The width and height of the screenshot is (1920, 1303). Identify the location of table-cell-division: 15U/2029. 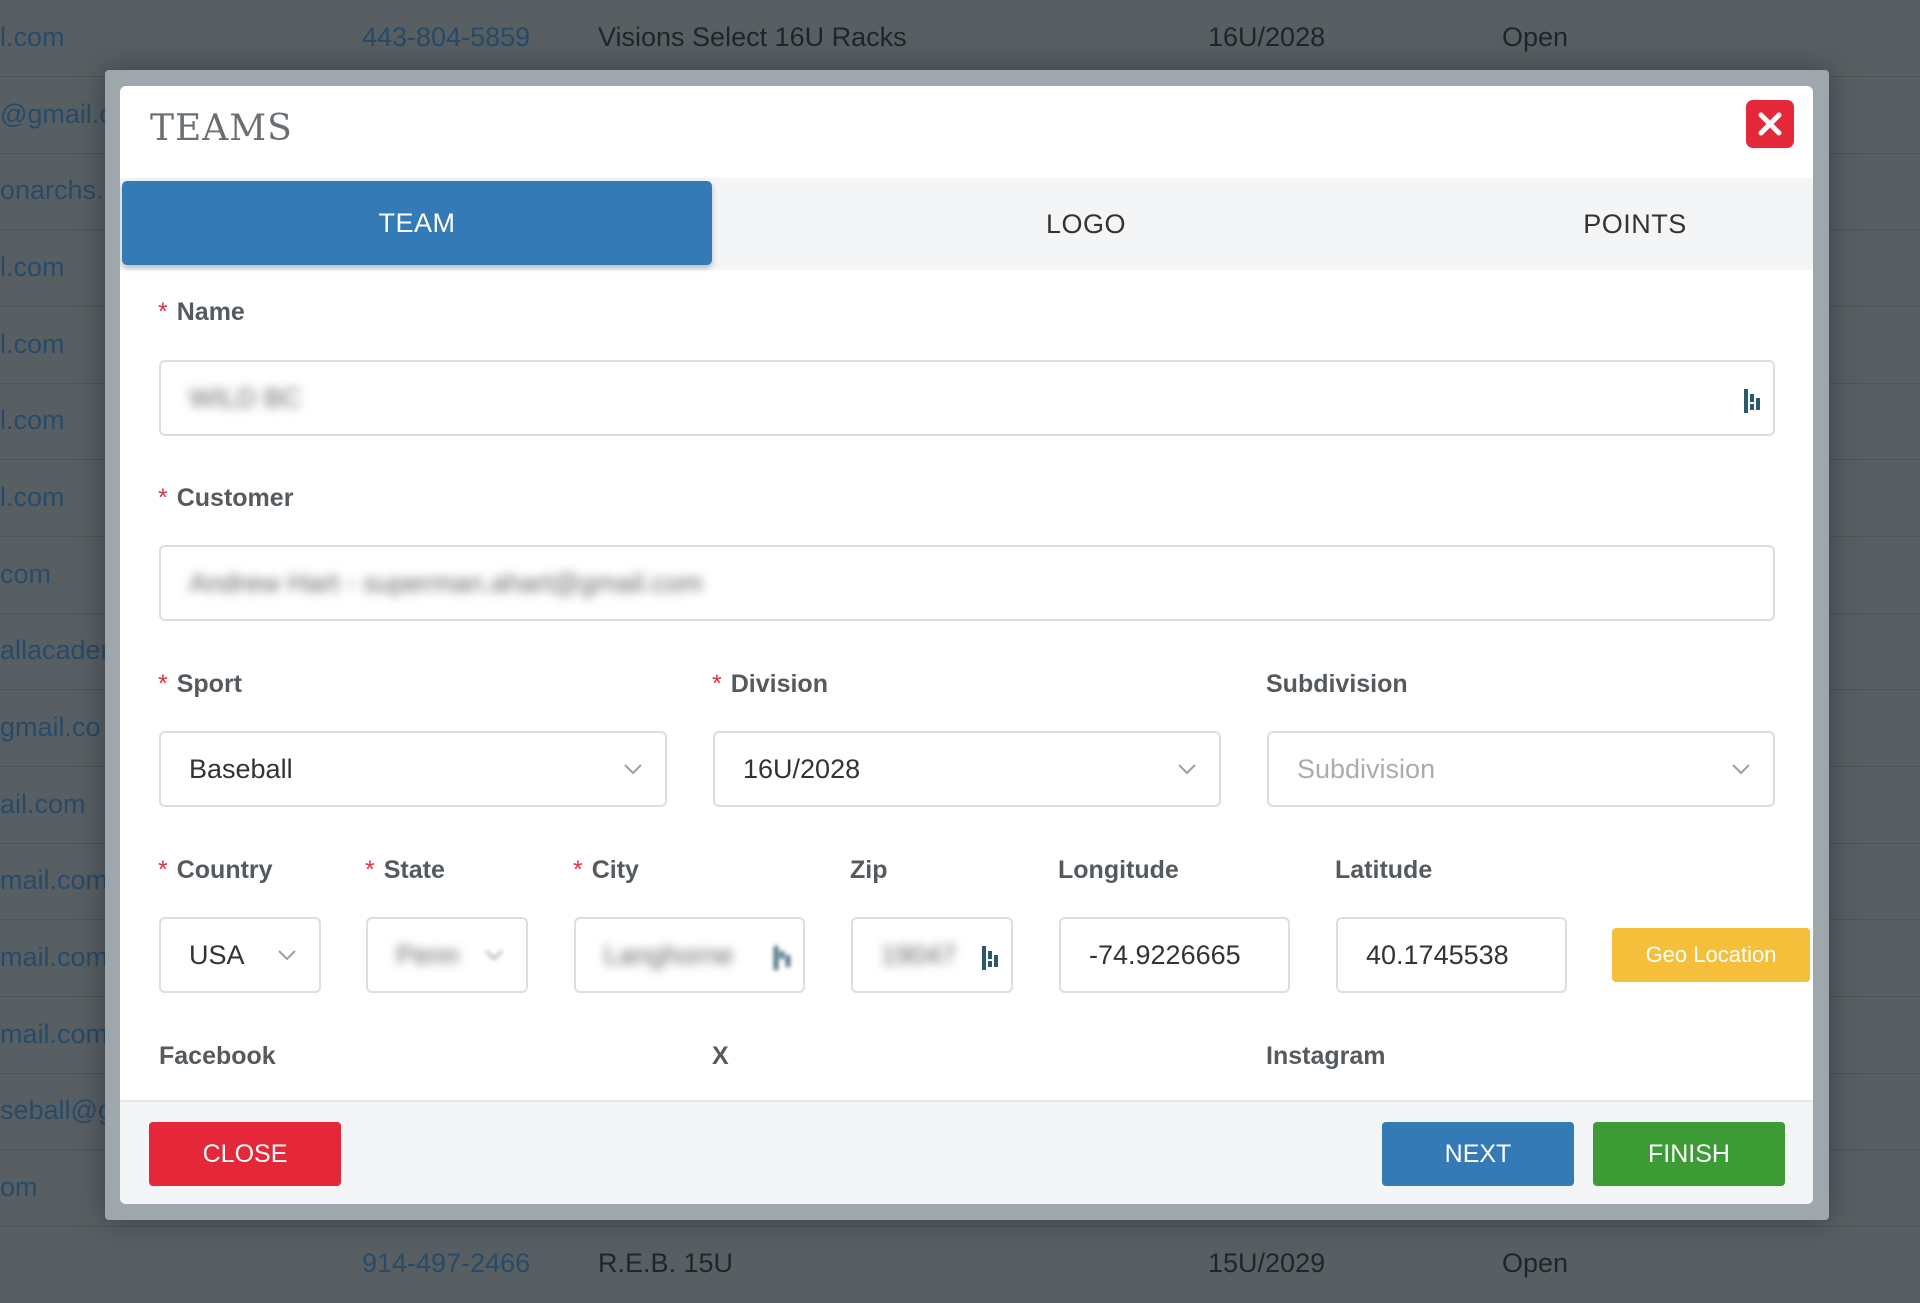
(1267, 1263).